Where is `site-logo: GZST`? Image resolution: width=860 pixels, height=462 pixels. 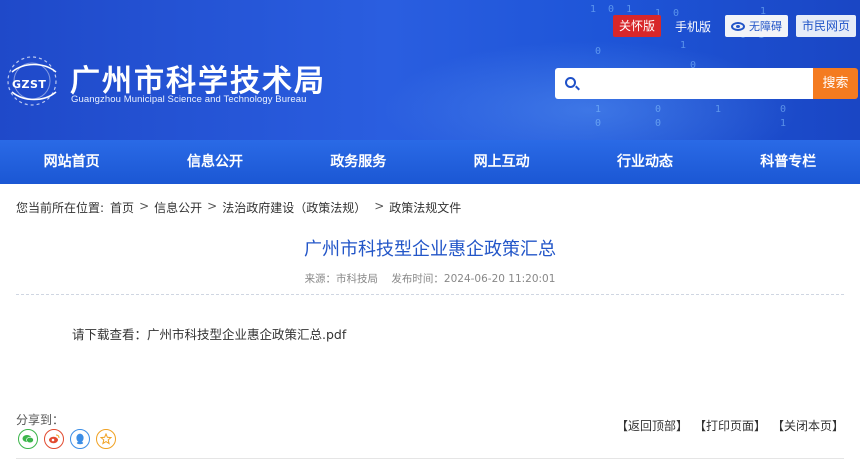 site-logo: GZST is located at coordinates (33, 81).